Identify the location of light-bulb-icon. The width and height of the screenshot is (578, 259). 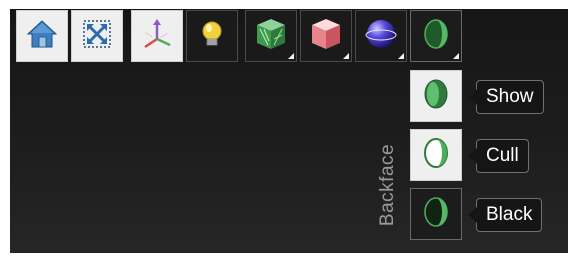
(212, 36).